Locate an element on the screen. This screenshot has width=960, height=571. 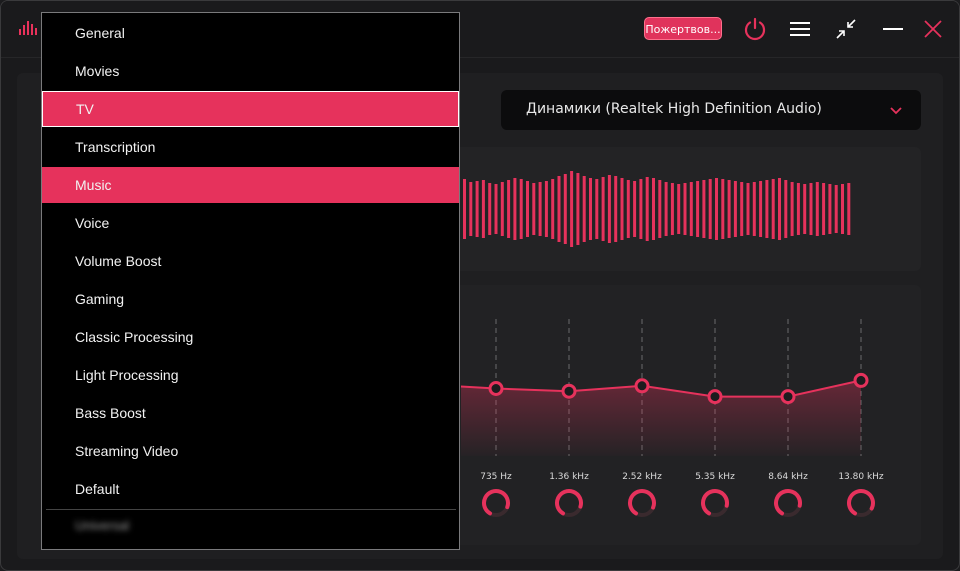
menu-icon is located at coordinates (800, 29).